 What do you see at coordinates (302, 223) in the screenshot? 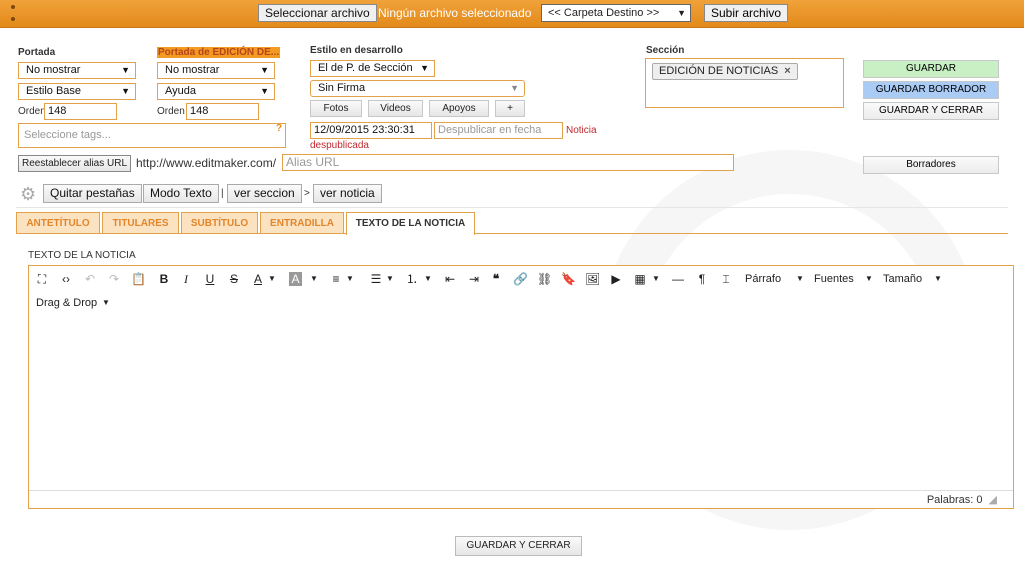
I see `tab-entradilla: ENTRADILLA` at bounding box center [302, 223].